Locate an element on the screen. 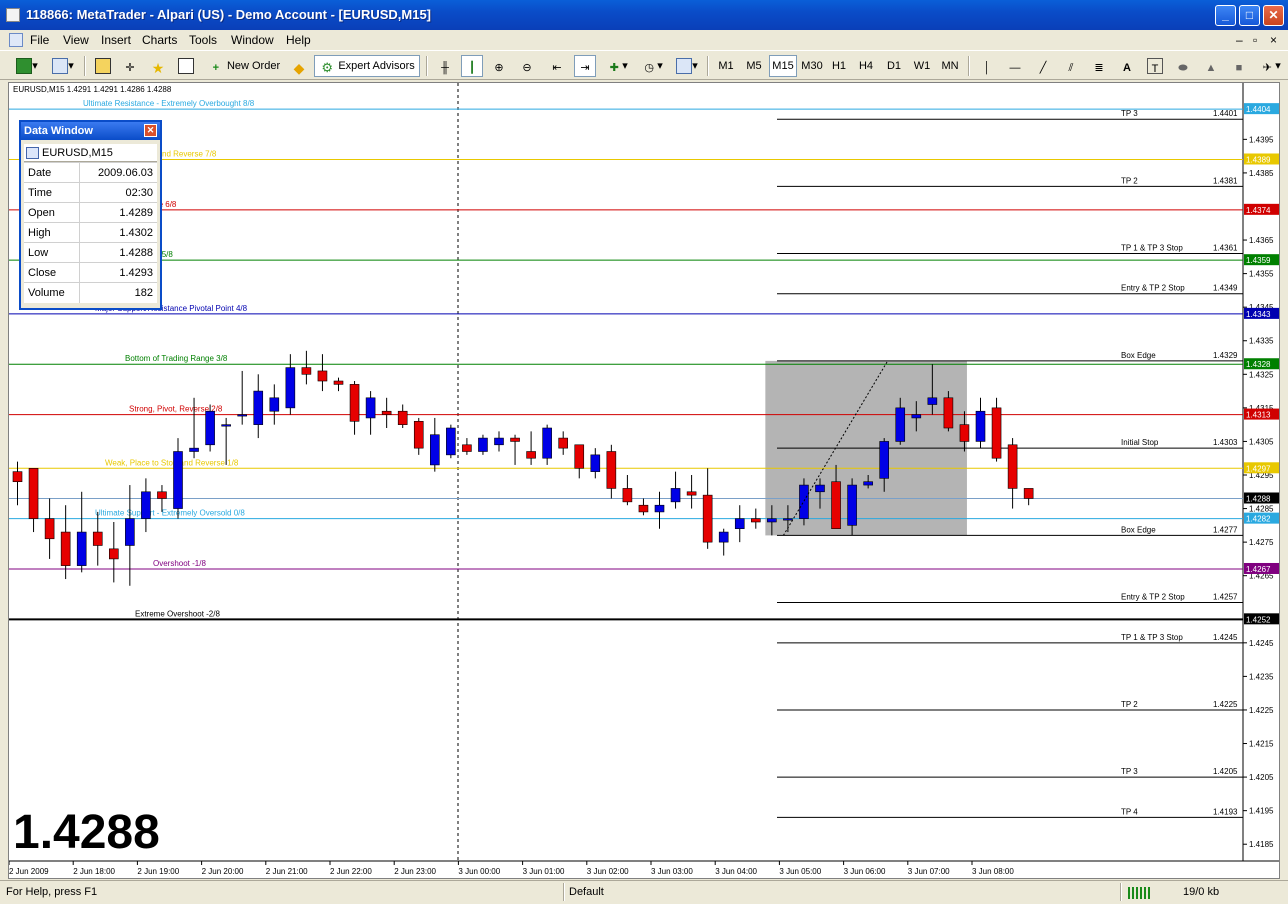  new-order-button: + New Order is located at coordinates (244, 66).